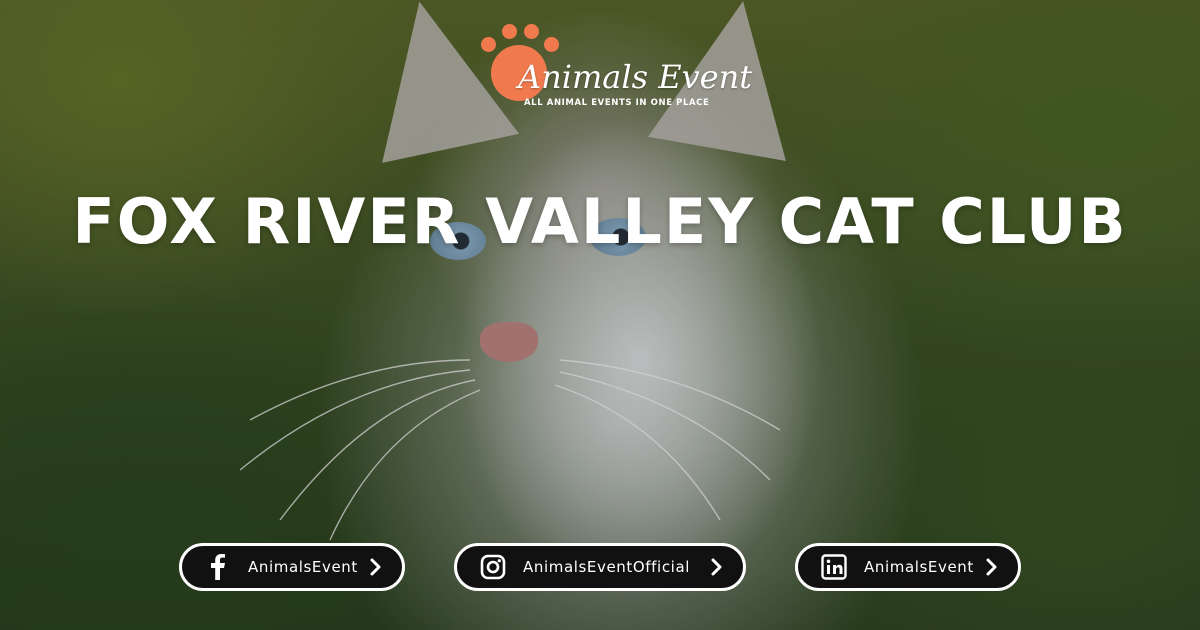 This screenshot has height=630, width=1200. I want to click on linkedin-link-button: AnimalsEvent, so click(908, 567).